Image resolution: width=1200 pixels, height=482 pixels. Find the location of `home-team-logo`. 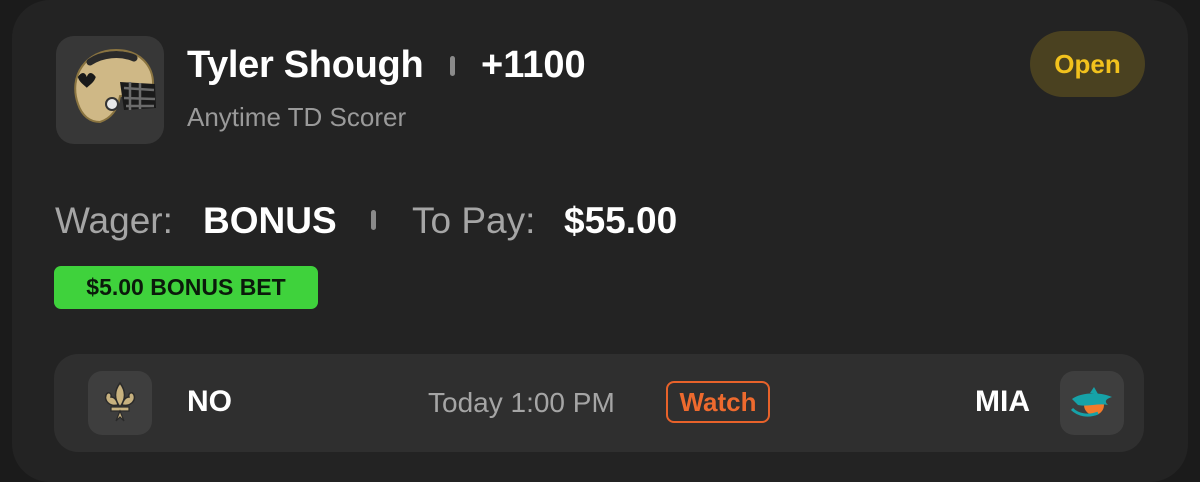

home-team-logo is located at coordinates (120, 403).